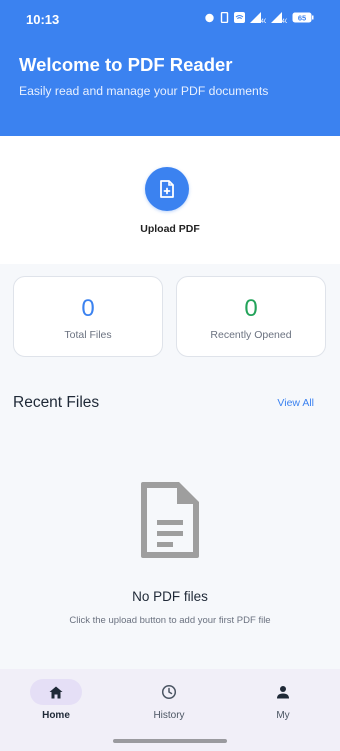 The height and width of the screenshot is (751, 340). I want to click on vibrate-icon, so click(224, 17).